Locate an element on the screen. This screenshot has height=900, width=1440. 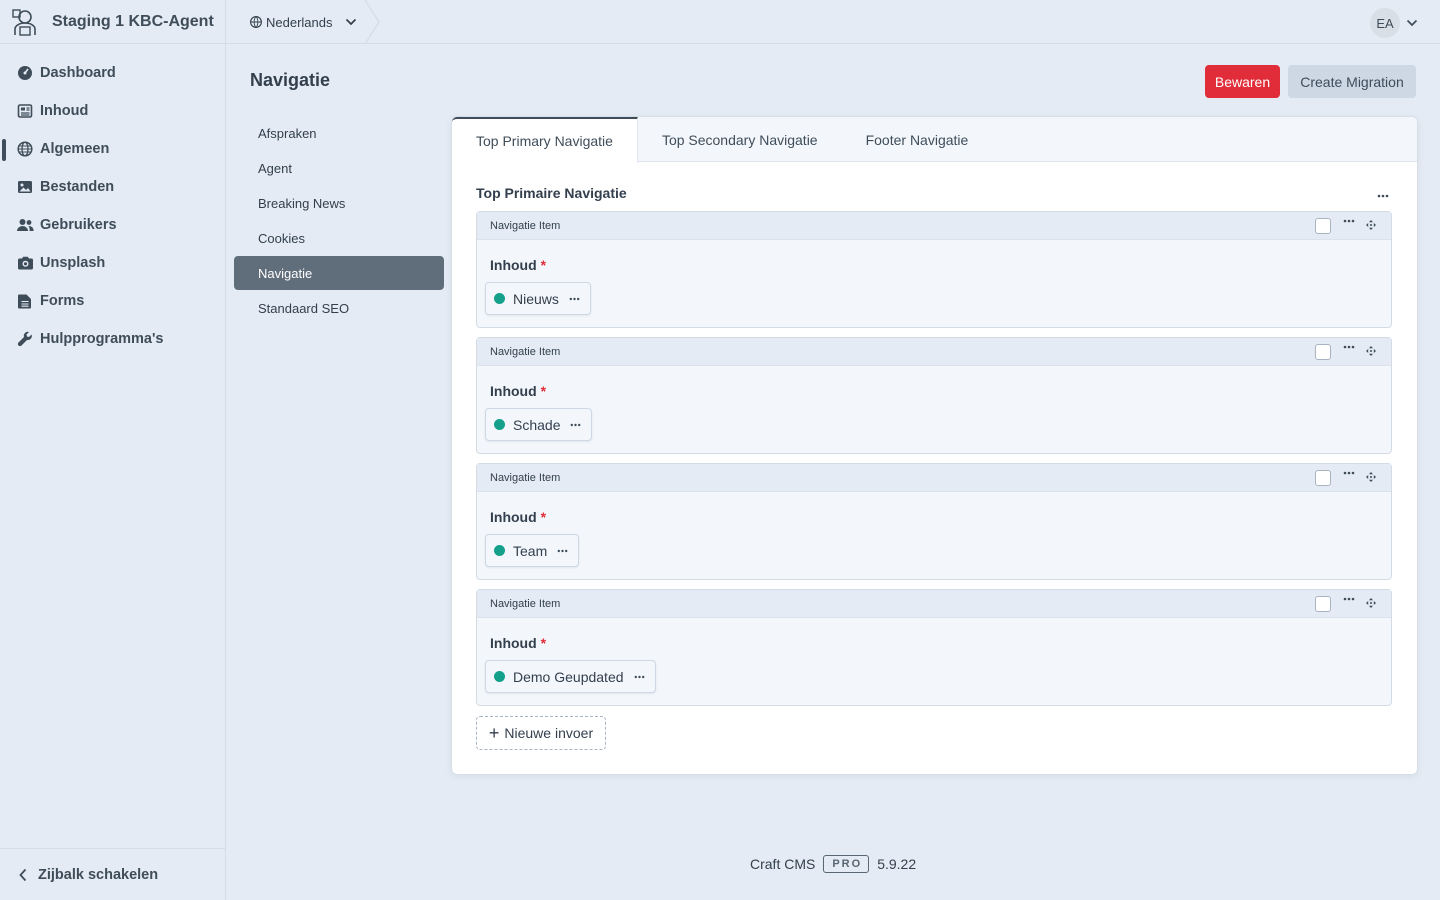
nav-item-bestanden: Bestanden is located at coordinates (112, 187).